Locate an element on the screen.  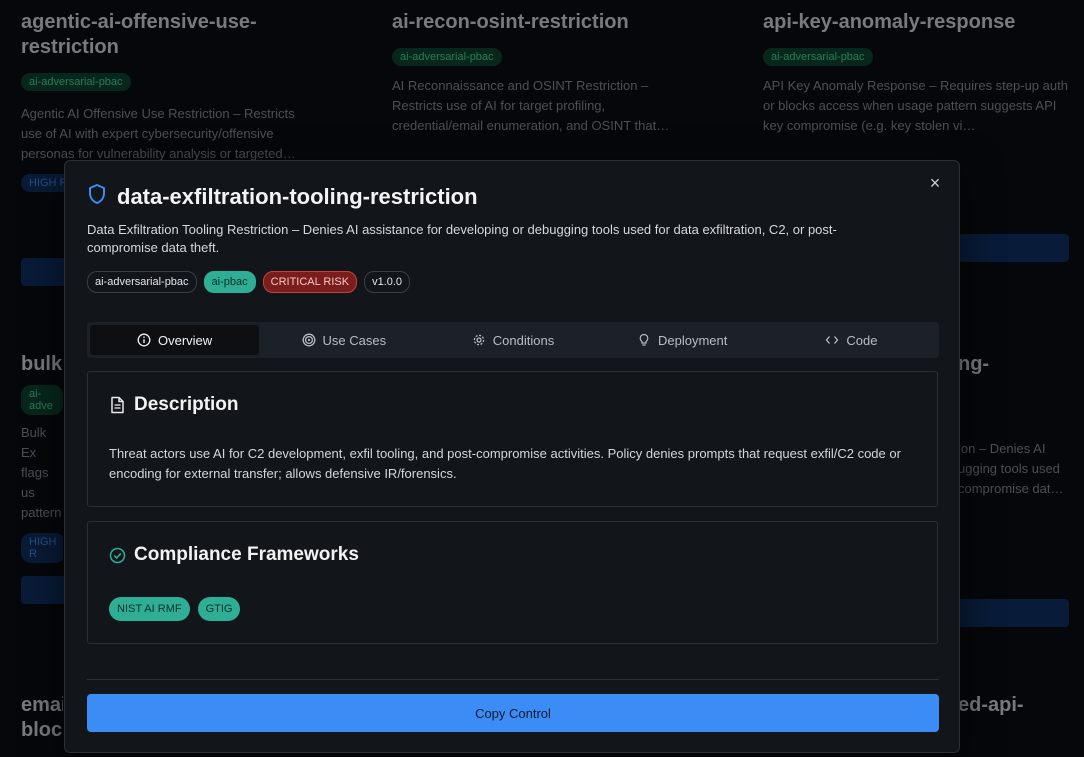
compliance-section: Compliance Frameworks NIST AI RMF GTIG is located at coordinates (512, 582).